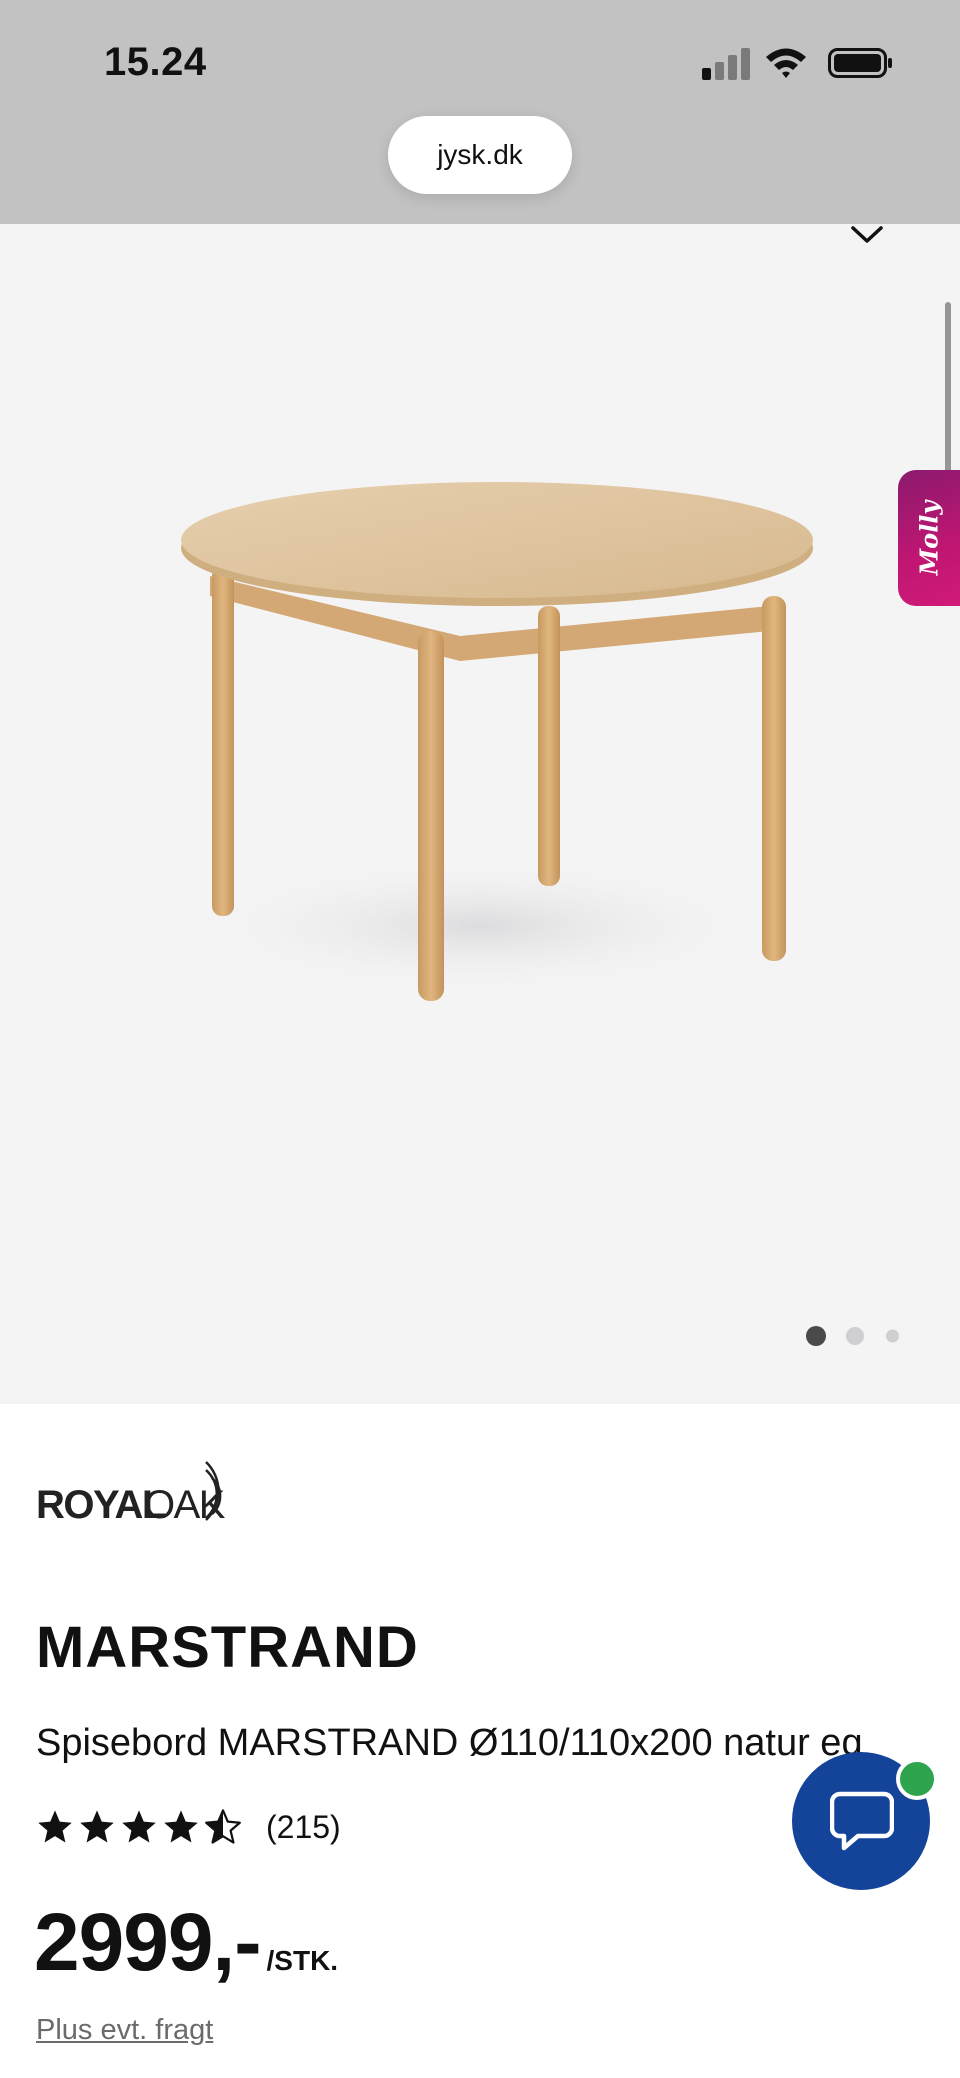 This screenshot has height=2078, width=960. I want to click on url-bar: jysk.dk, so click(480, 155).